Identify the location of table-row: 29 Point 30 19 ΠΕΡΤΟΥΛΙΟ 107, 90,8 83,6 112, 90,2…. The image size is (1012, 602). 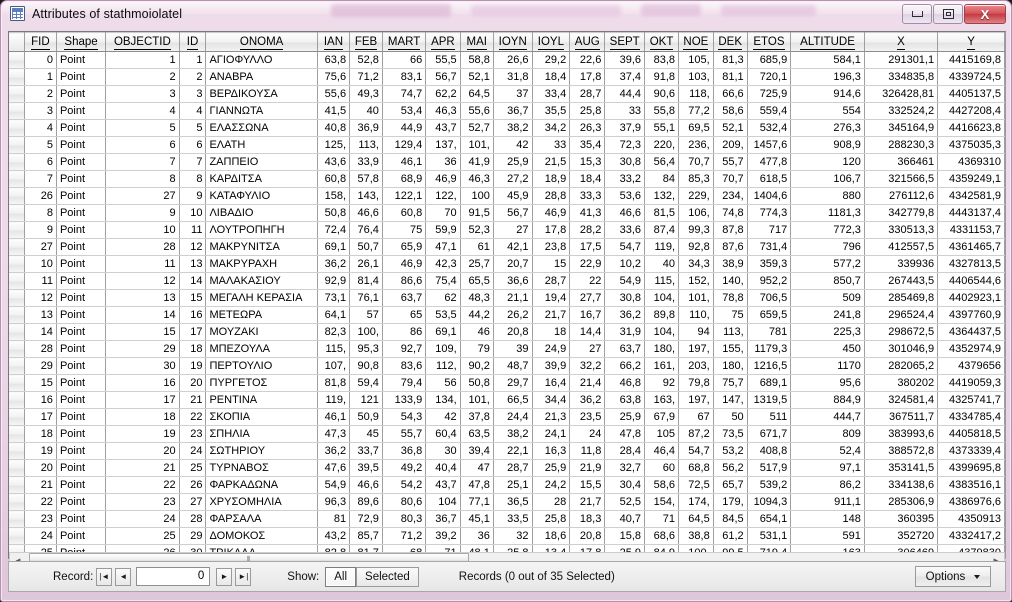
(507, 366).